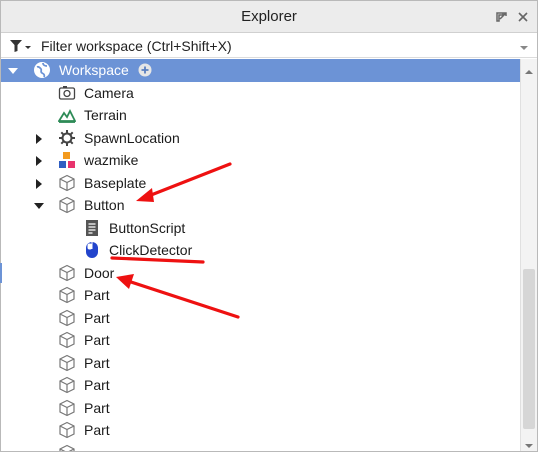 The image size is (538, 452). I want to click on undock-icon, so click(502, 17).